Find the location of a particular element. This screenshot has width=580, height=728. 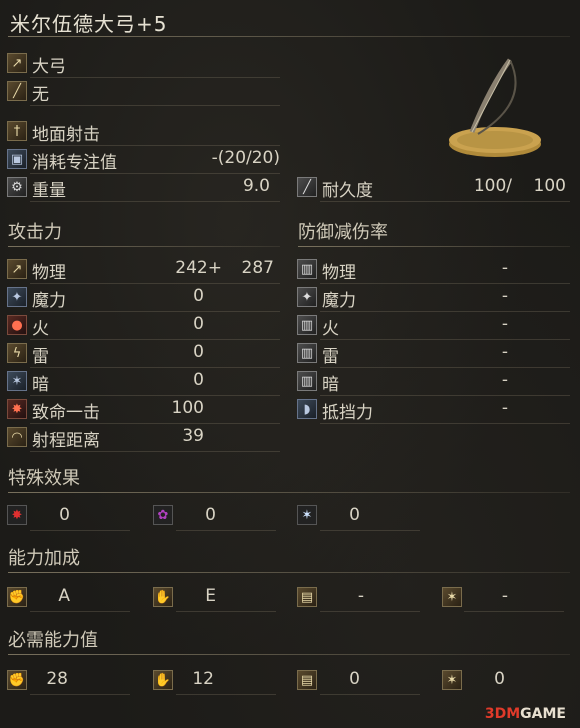

lightning-attack-icon: ϟ is located at coordinates (17, 353).